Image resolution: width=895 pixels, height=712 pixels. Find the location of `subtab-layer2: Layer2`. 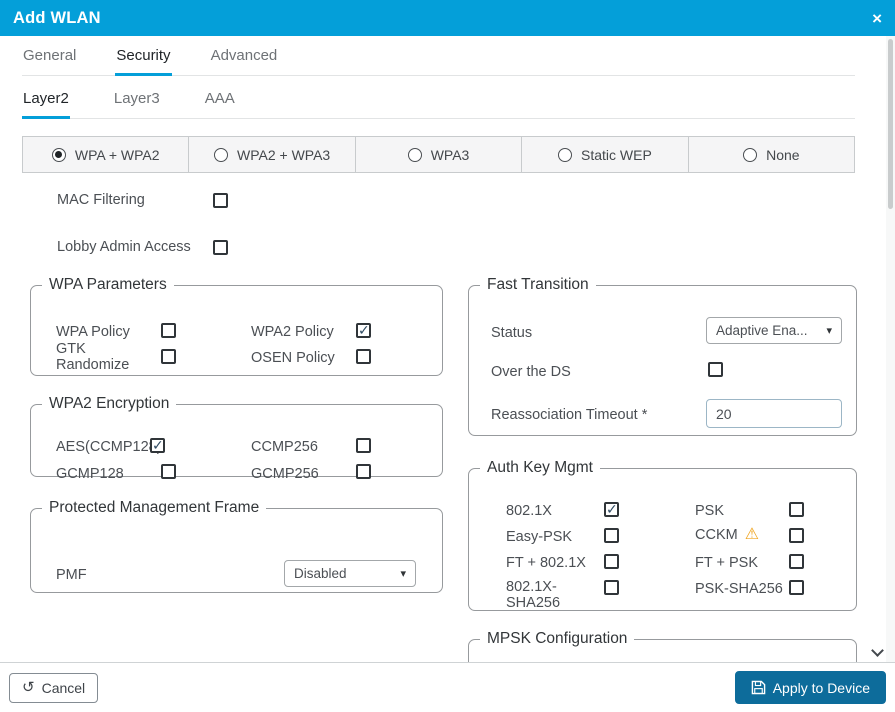

subtab-layer2: Layer2 is located at coordinates (46, 104).